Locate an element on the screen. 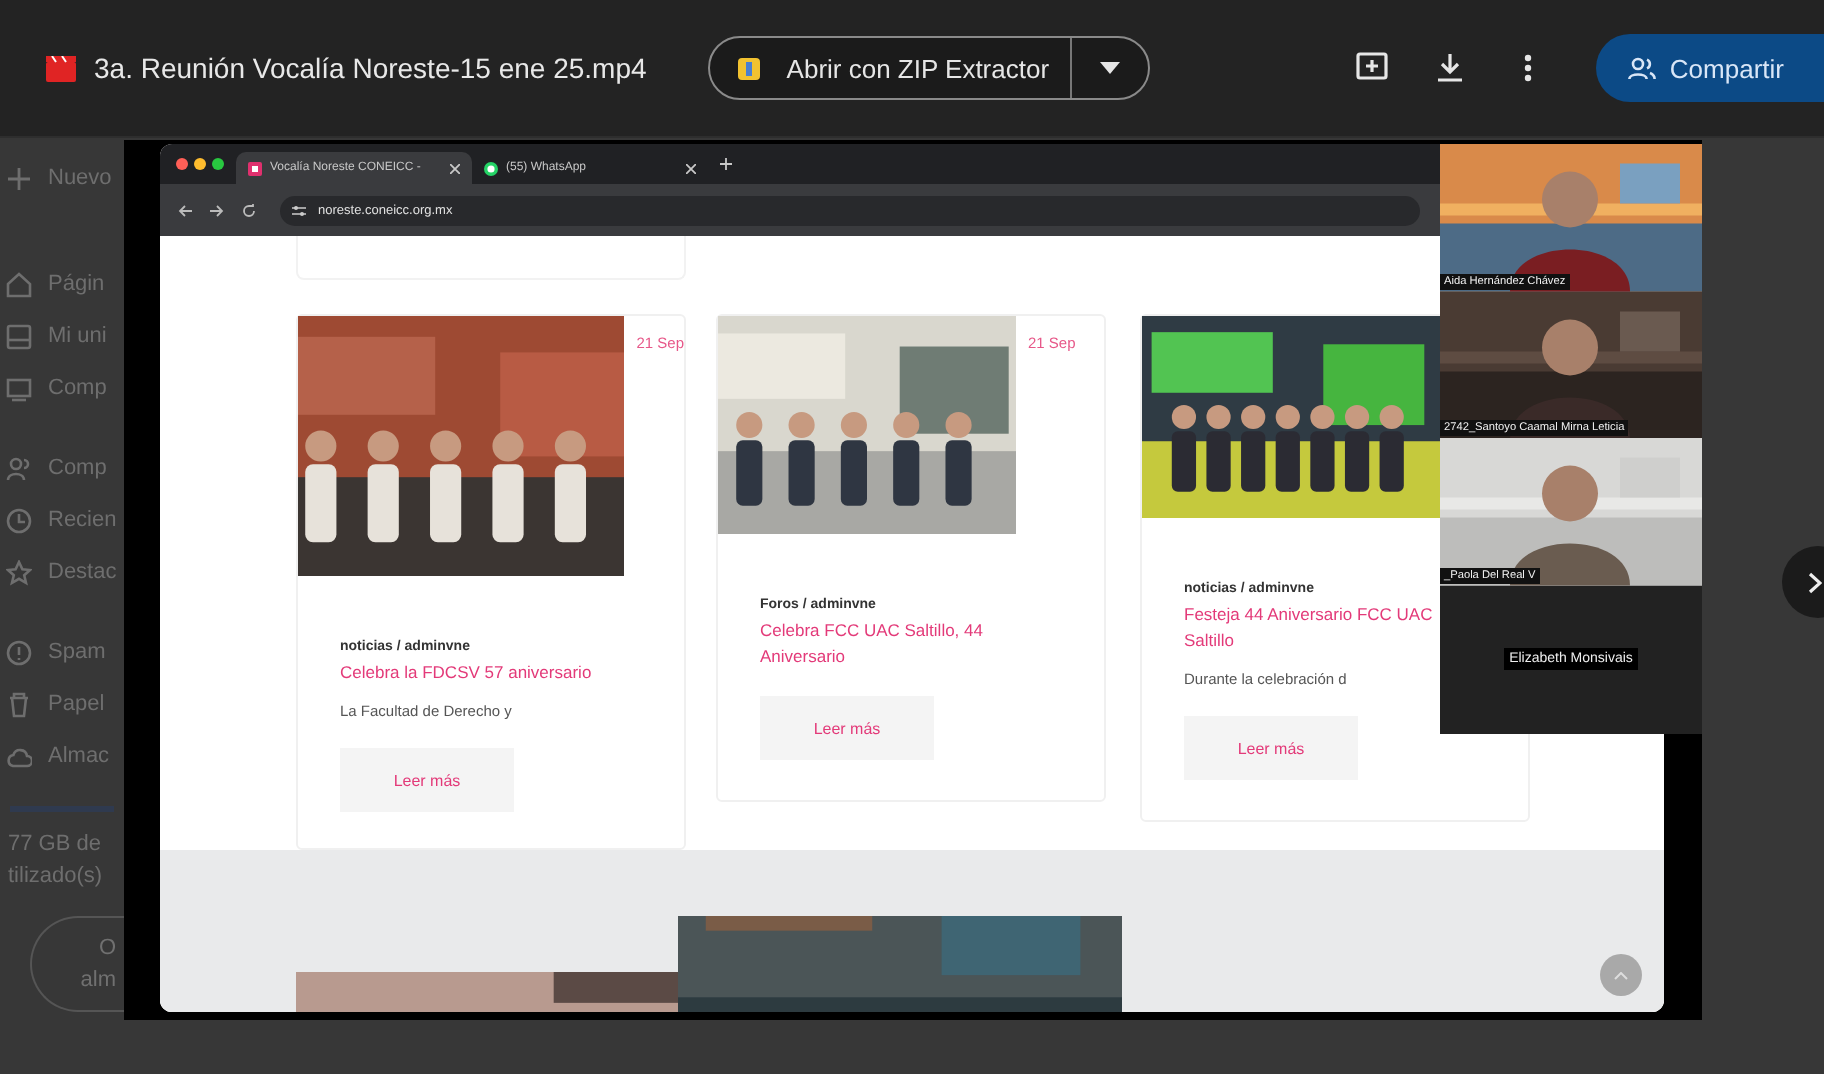  chat-bubble-icon is located at coordinates (491, 168).